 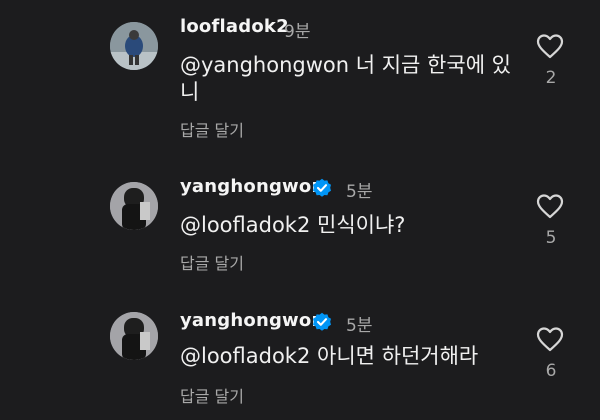 What do you see at coordinates (551, 371) in the screenshot?
I see `like-count: 6` at bounding box center [551, 371].